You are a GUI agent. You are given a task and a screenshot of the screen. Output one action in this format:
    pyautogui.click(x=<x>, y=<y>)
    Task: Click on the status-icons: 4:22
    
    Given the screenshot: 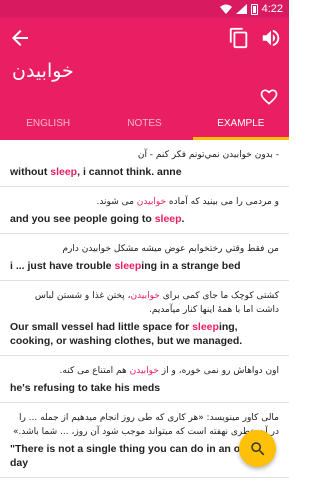 What is the action you would take?
    pyautogui.click(x=251, y=9)
    